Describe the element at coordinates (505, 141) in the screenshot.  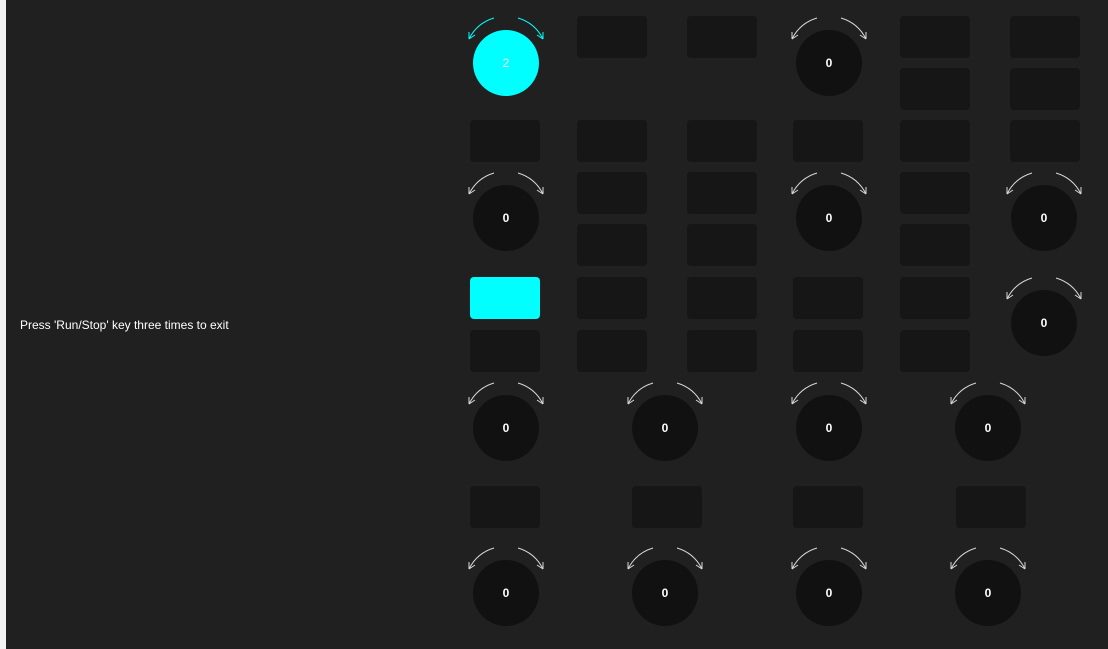
I see `key-r2-c1` at that location.